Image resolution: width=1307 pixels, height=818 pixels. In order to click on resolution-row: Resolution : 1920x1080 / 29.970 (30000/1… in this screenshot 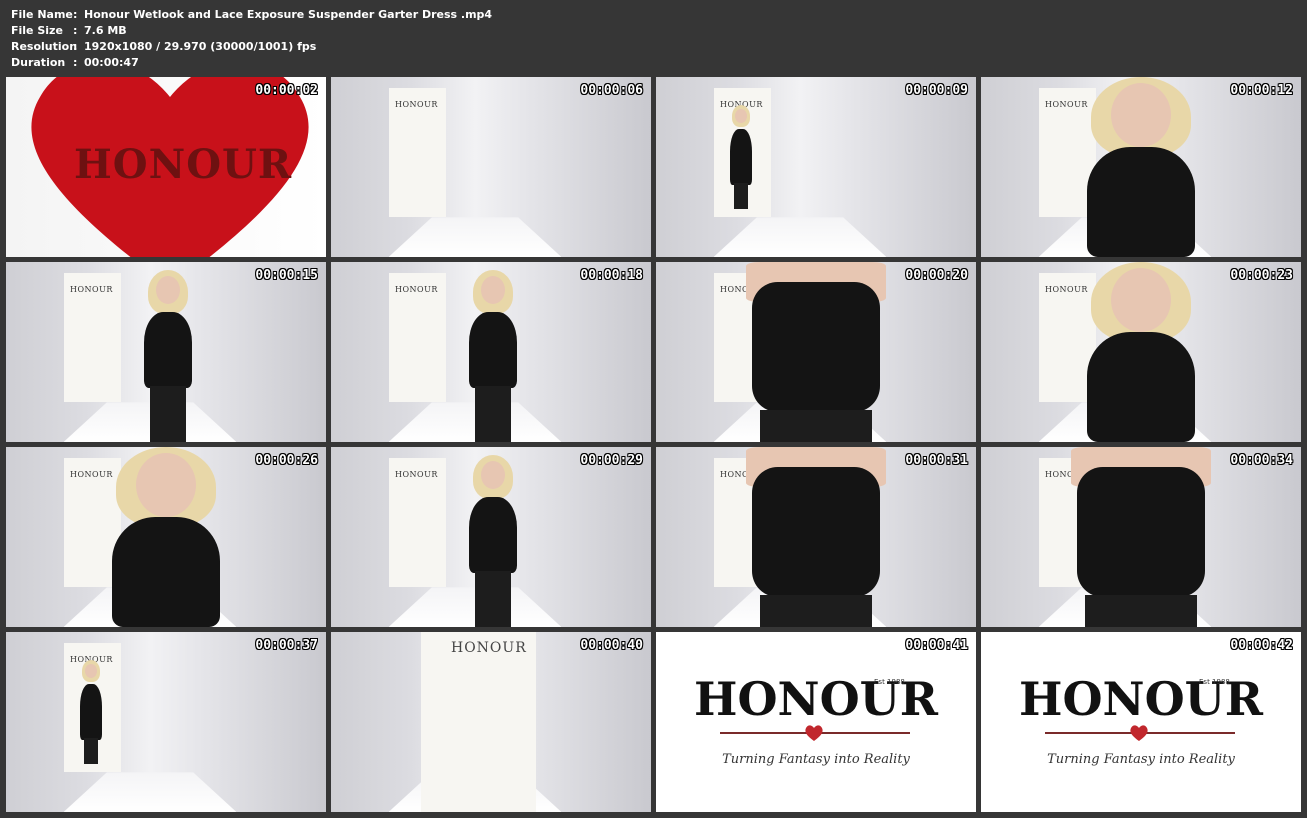, I will do `click(251, 47)`.